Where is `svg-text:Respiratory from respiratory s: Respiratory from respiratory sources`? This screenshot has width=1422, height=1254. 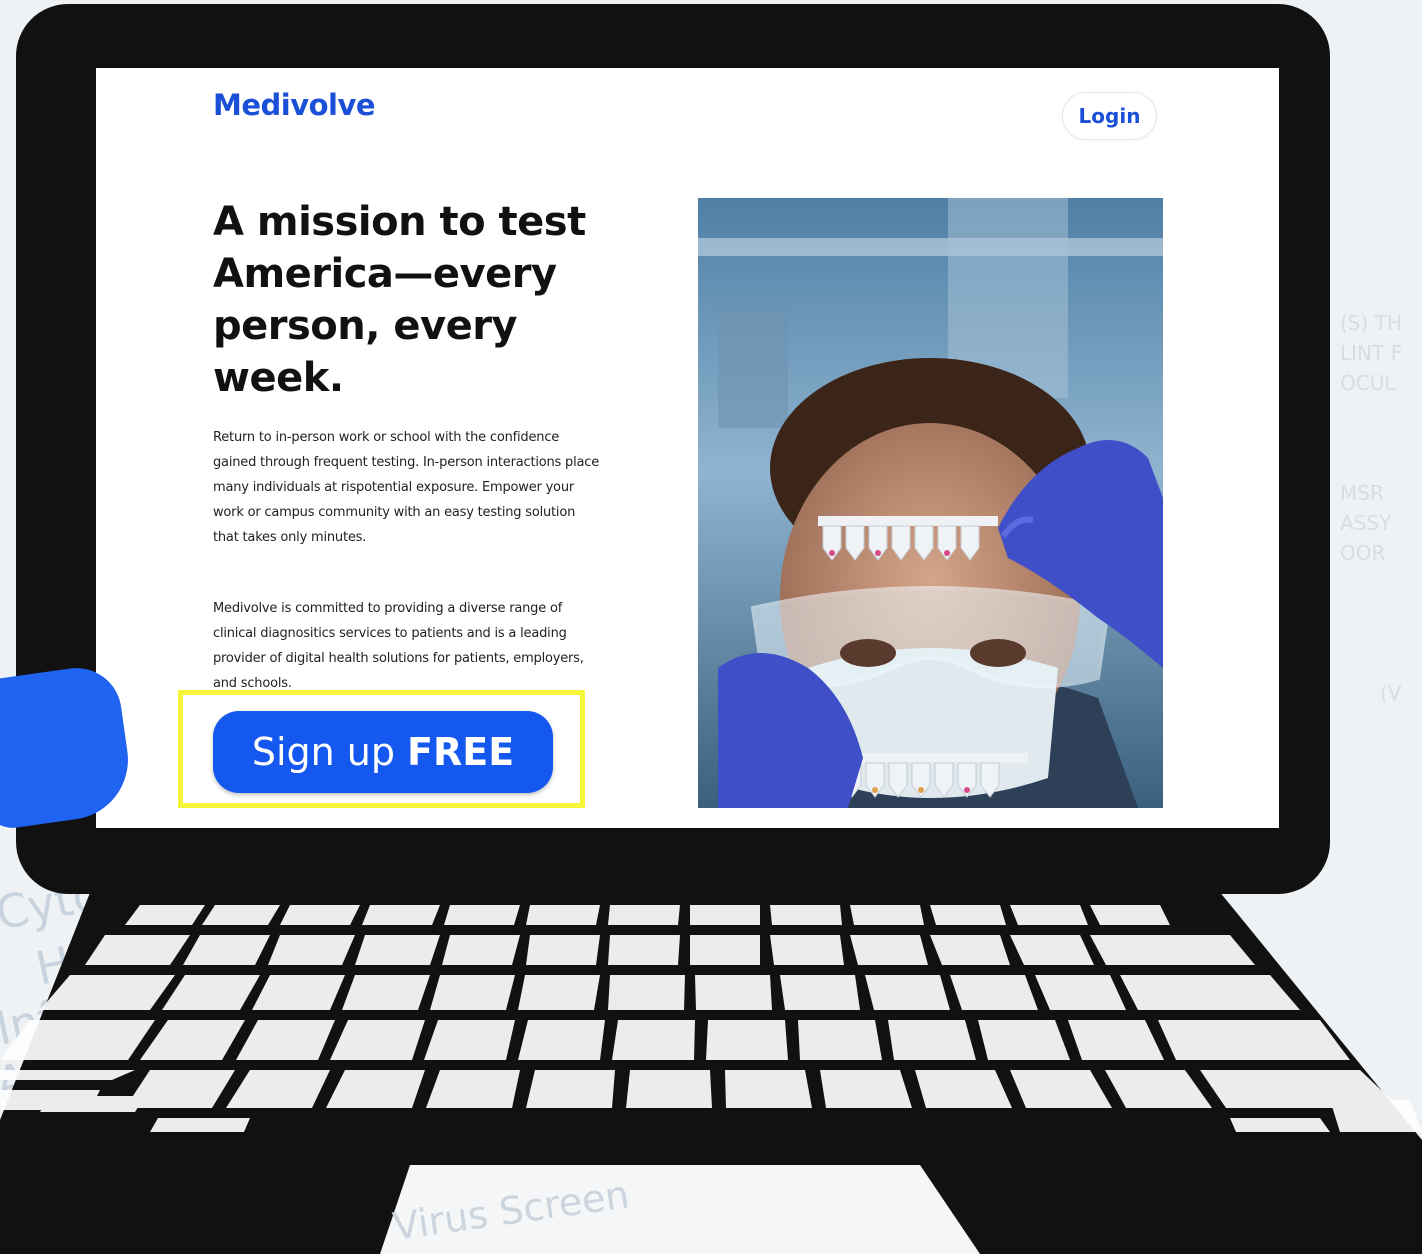
svg-text:Respiratory from respiratory s: Respiratory from respiratory sources is located at coordinates (413, 1122).